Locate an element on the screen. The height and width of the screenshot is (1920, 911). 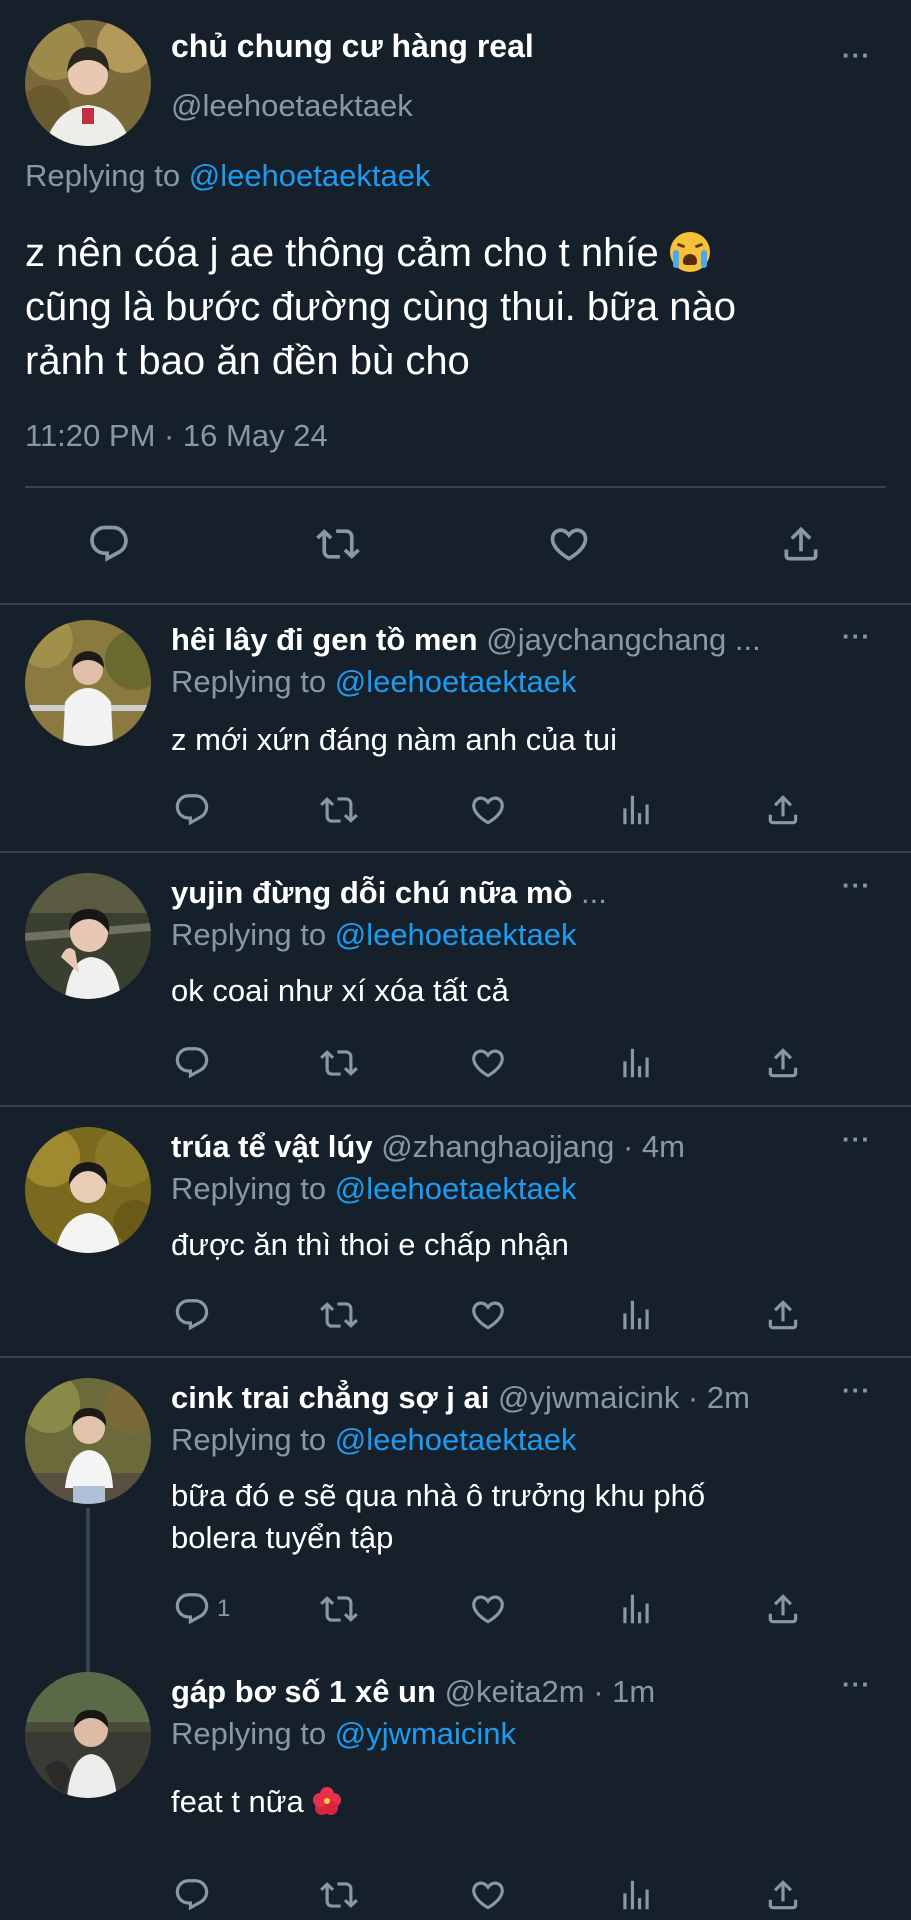
display-name: cink trai chẳng sợ j ai is located at coordinates (330, 1397).